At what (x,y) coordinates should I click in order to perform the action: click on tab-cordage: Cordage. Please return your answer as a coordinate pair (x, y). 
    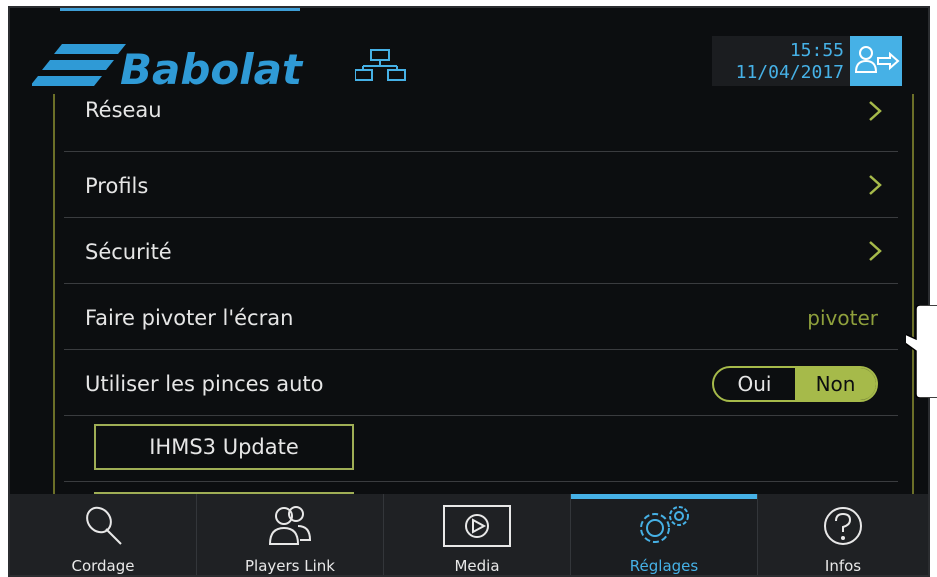
    Looking at the image, I should click on (103, 534).